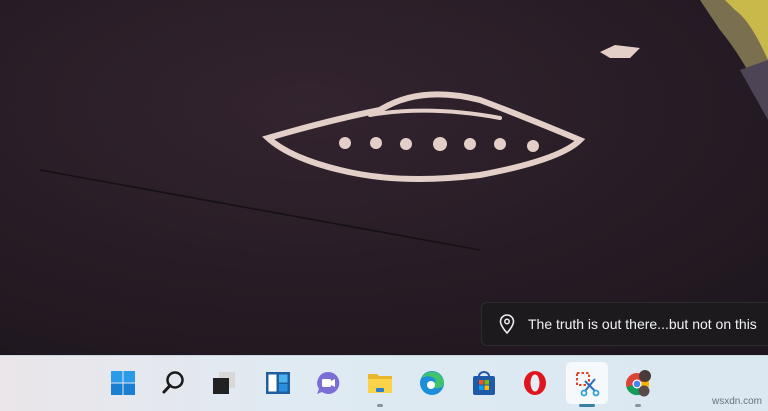 Image resolution: width=768 pixels, height=411 pixels. I want to click on search-button, so click(174, 383).